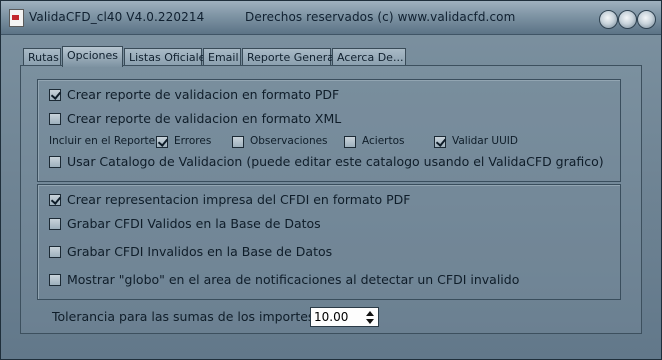 This screenshot has height=360, width=662. Describe the element at coordinates (627, 19) in the screenshot. I see `maximize-button` at that location.